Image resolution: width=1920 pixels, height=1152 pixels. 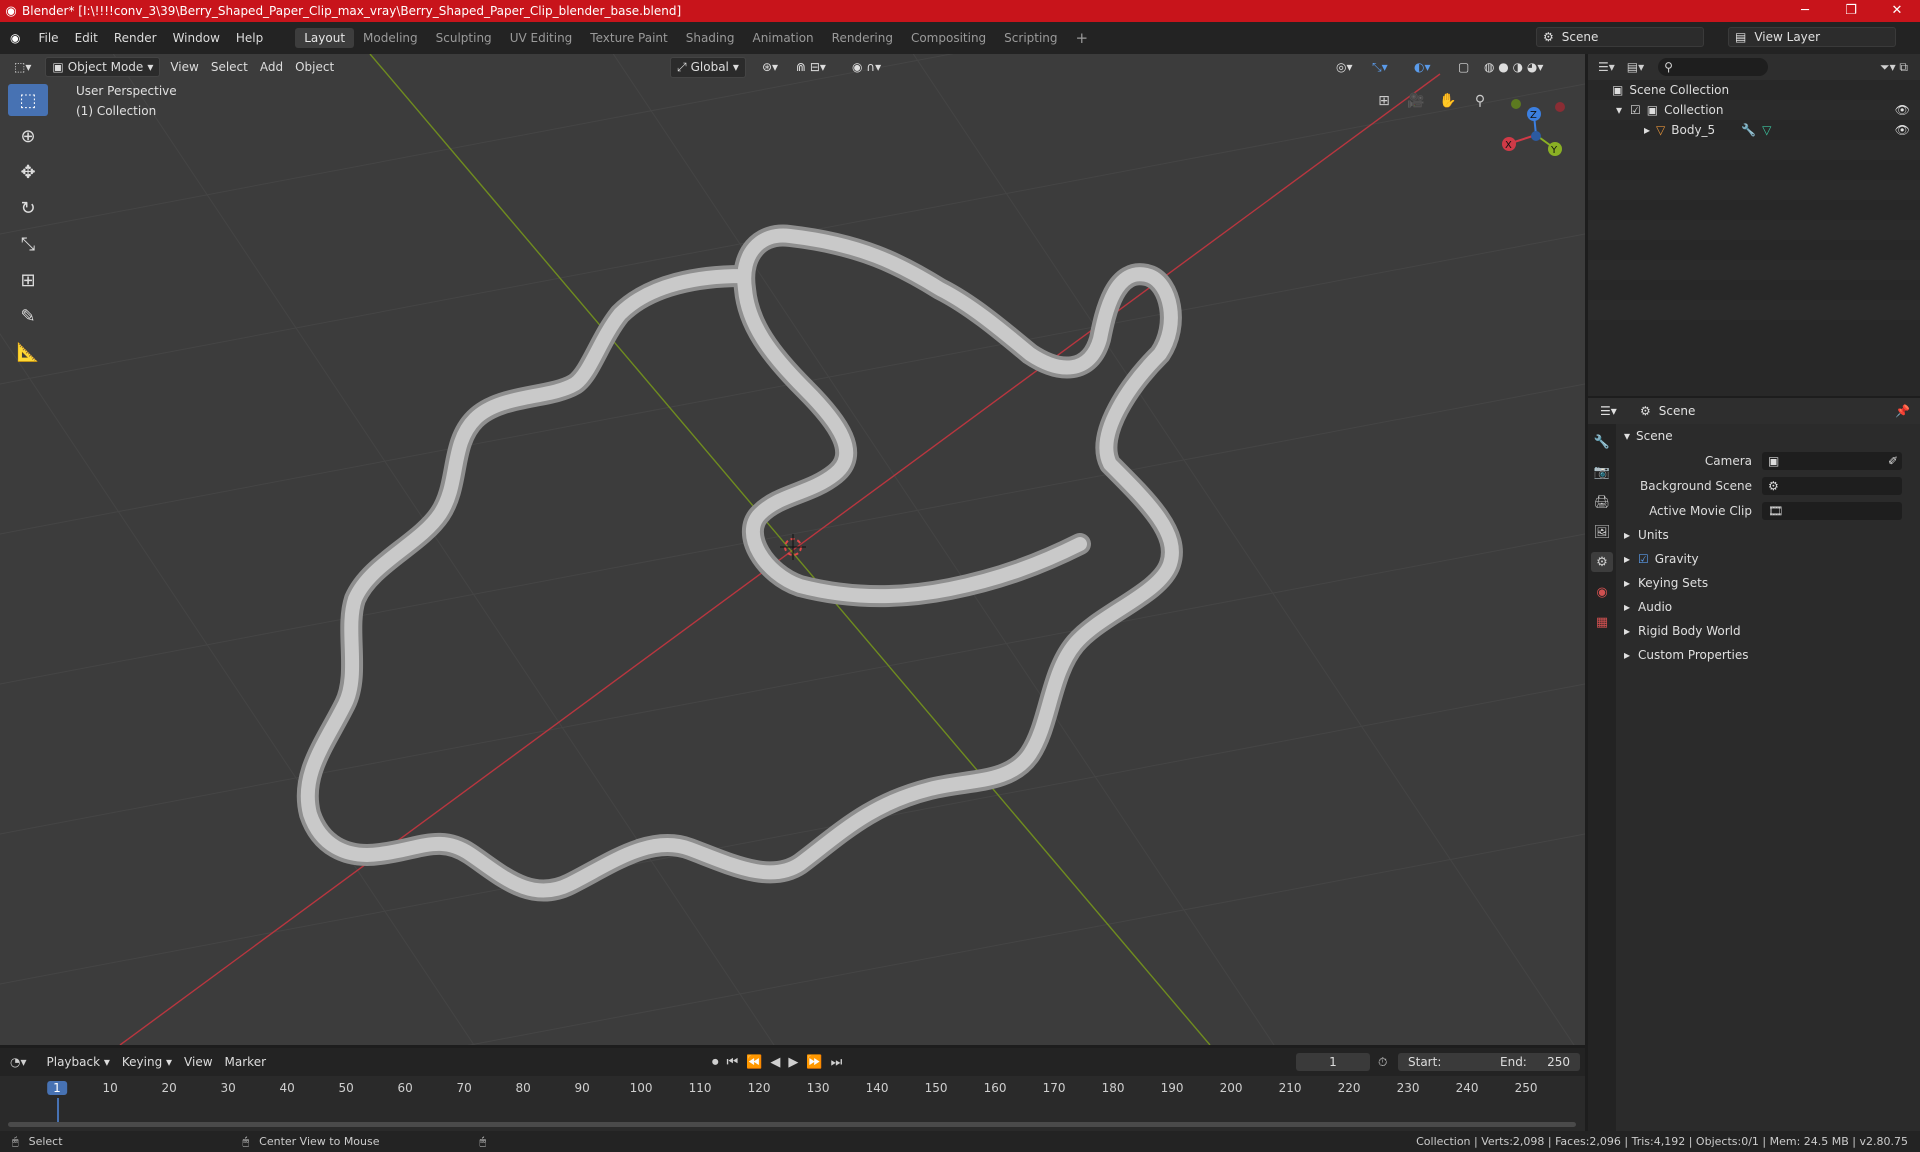 I want to click on snap-icon: ⋒ ⊟▾, so click(x=811, y=67).